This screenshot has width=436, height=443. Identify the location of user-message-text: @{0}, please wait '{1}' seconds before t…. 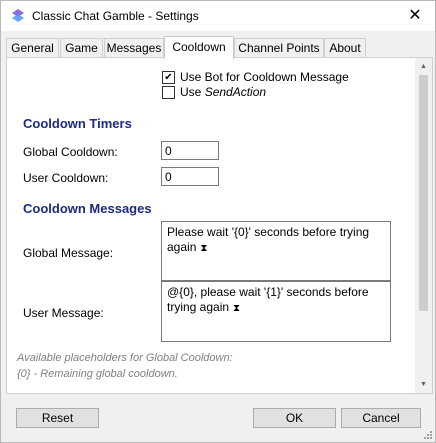
(268, 299).